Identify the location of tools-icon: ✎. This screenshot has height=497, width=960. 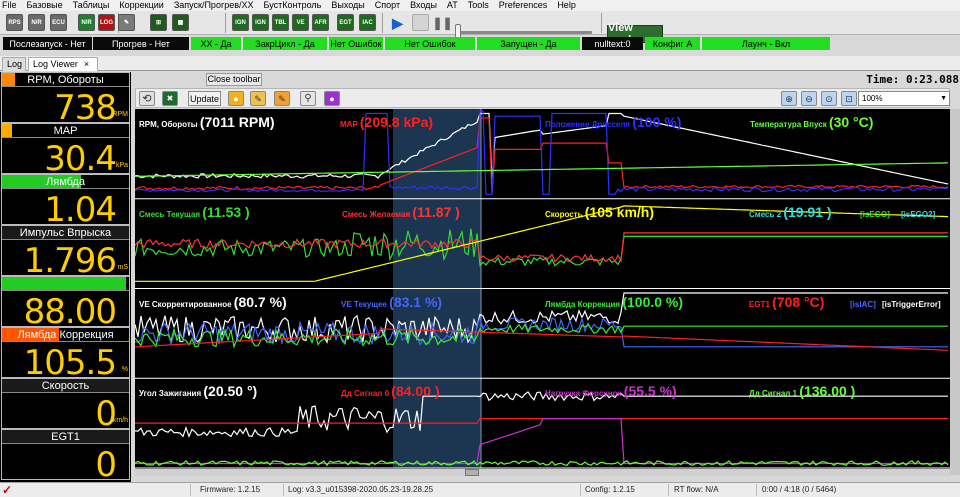
(126, 22).